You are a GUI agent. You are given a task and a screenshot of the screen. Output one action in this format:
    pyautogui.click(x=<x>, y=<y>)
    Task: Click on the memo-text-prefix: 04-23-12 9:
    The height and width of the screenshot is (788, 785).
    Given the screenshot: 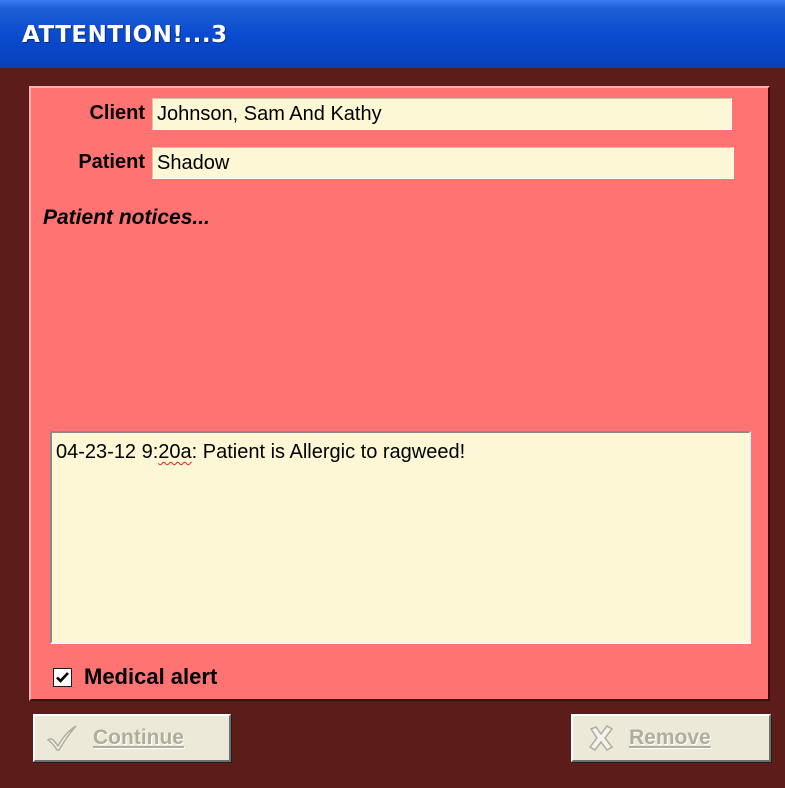 What is the action you would take?
    pyautogui.click(x=107, y=452)
    